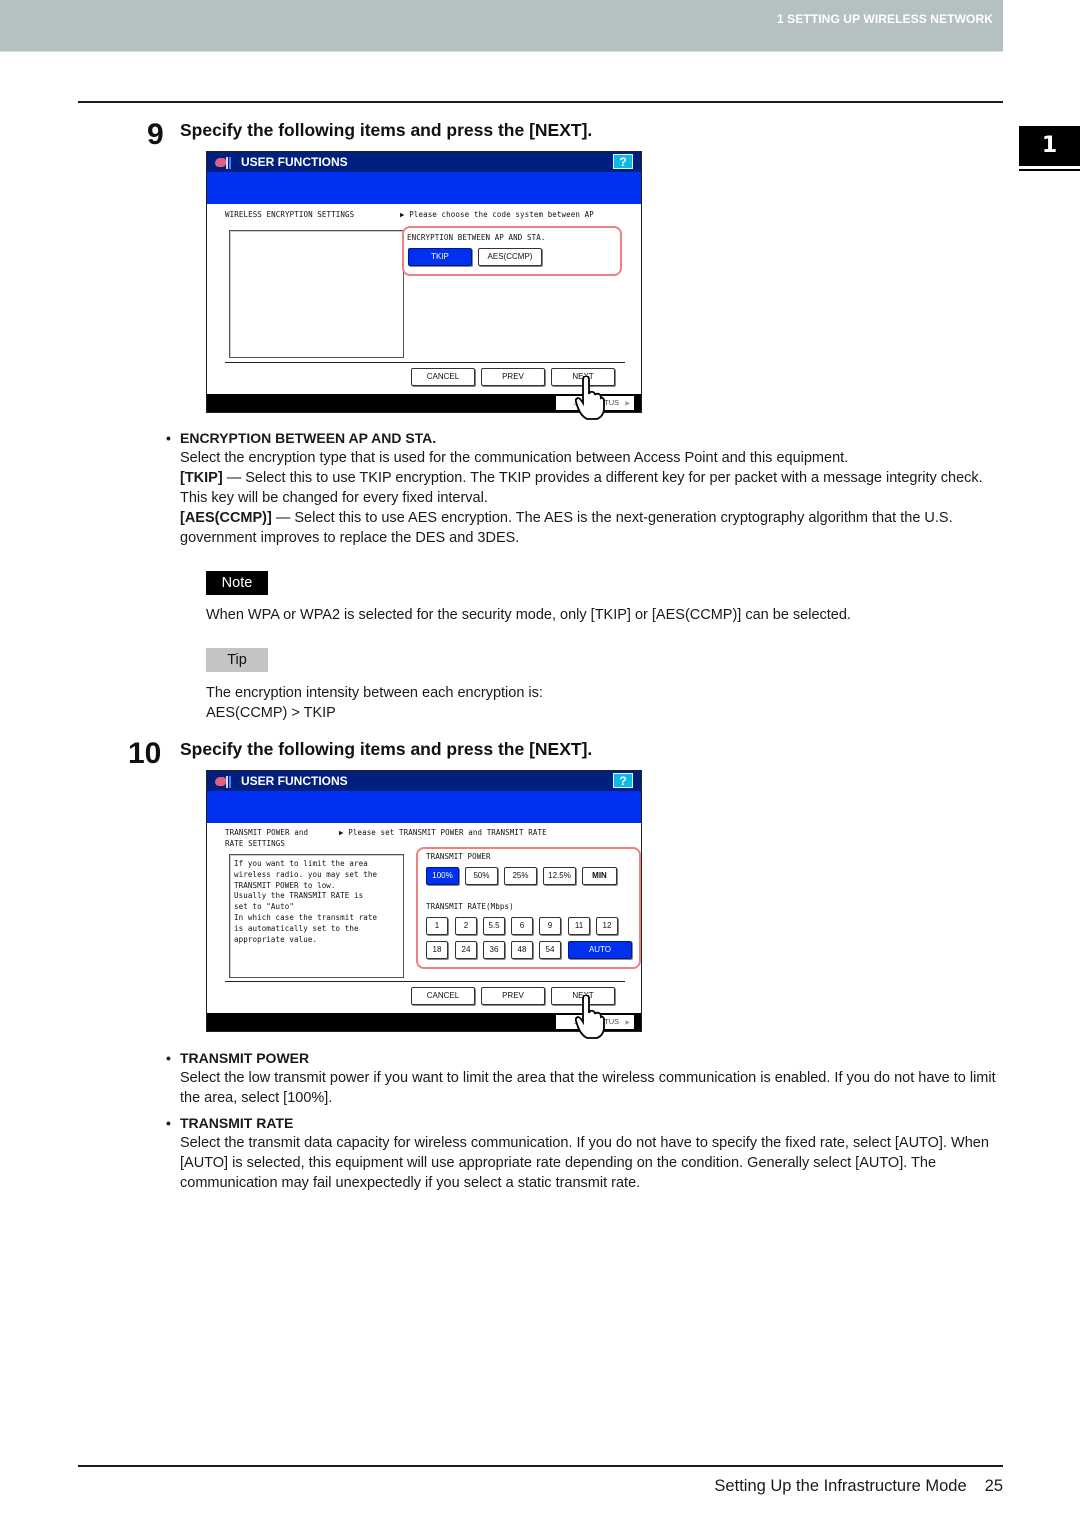 The width and height of the screenshot is (1080, 1528). I want to click on power-12-5-button: 12.5%, so click(559, 876).